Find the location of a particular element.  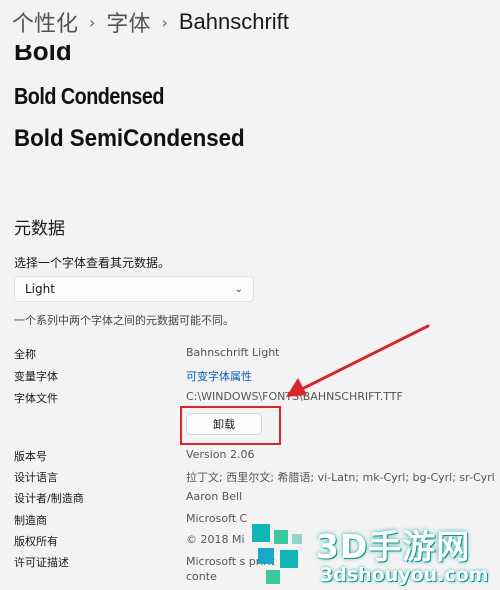

3dshouyou-logo-icon is located at coordinates (277, 554).